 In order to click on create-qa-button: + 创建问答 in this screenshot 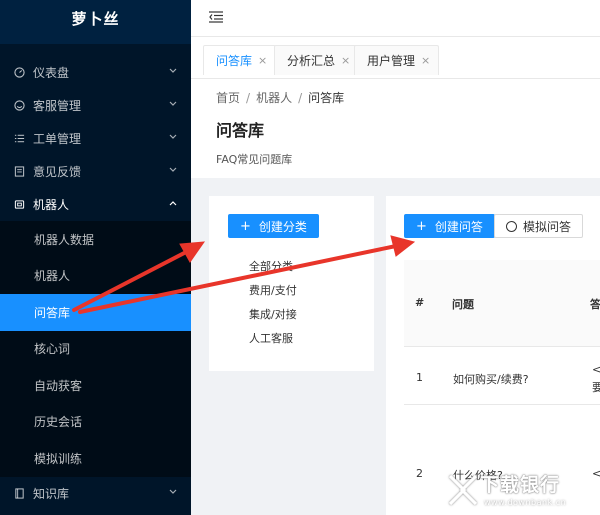, I will do `click(449, 226)`.